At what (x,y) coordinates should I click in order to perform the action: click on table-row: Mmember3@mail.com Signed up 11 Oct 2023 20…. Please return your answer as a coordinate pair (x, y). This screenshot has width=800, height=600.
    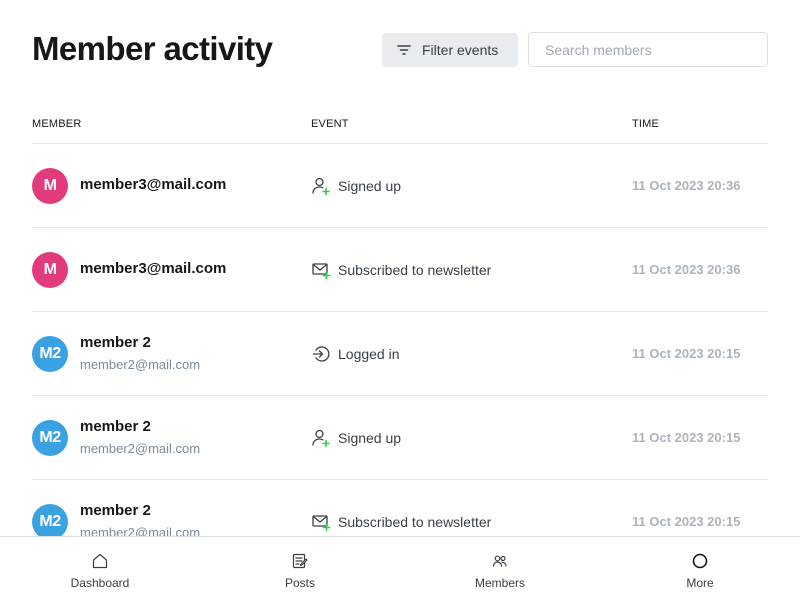
    Looking at the image, I should click on (400, 186).